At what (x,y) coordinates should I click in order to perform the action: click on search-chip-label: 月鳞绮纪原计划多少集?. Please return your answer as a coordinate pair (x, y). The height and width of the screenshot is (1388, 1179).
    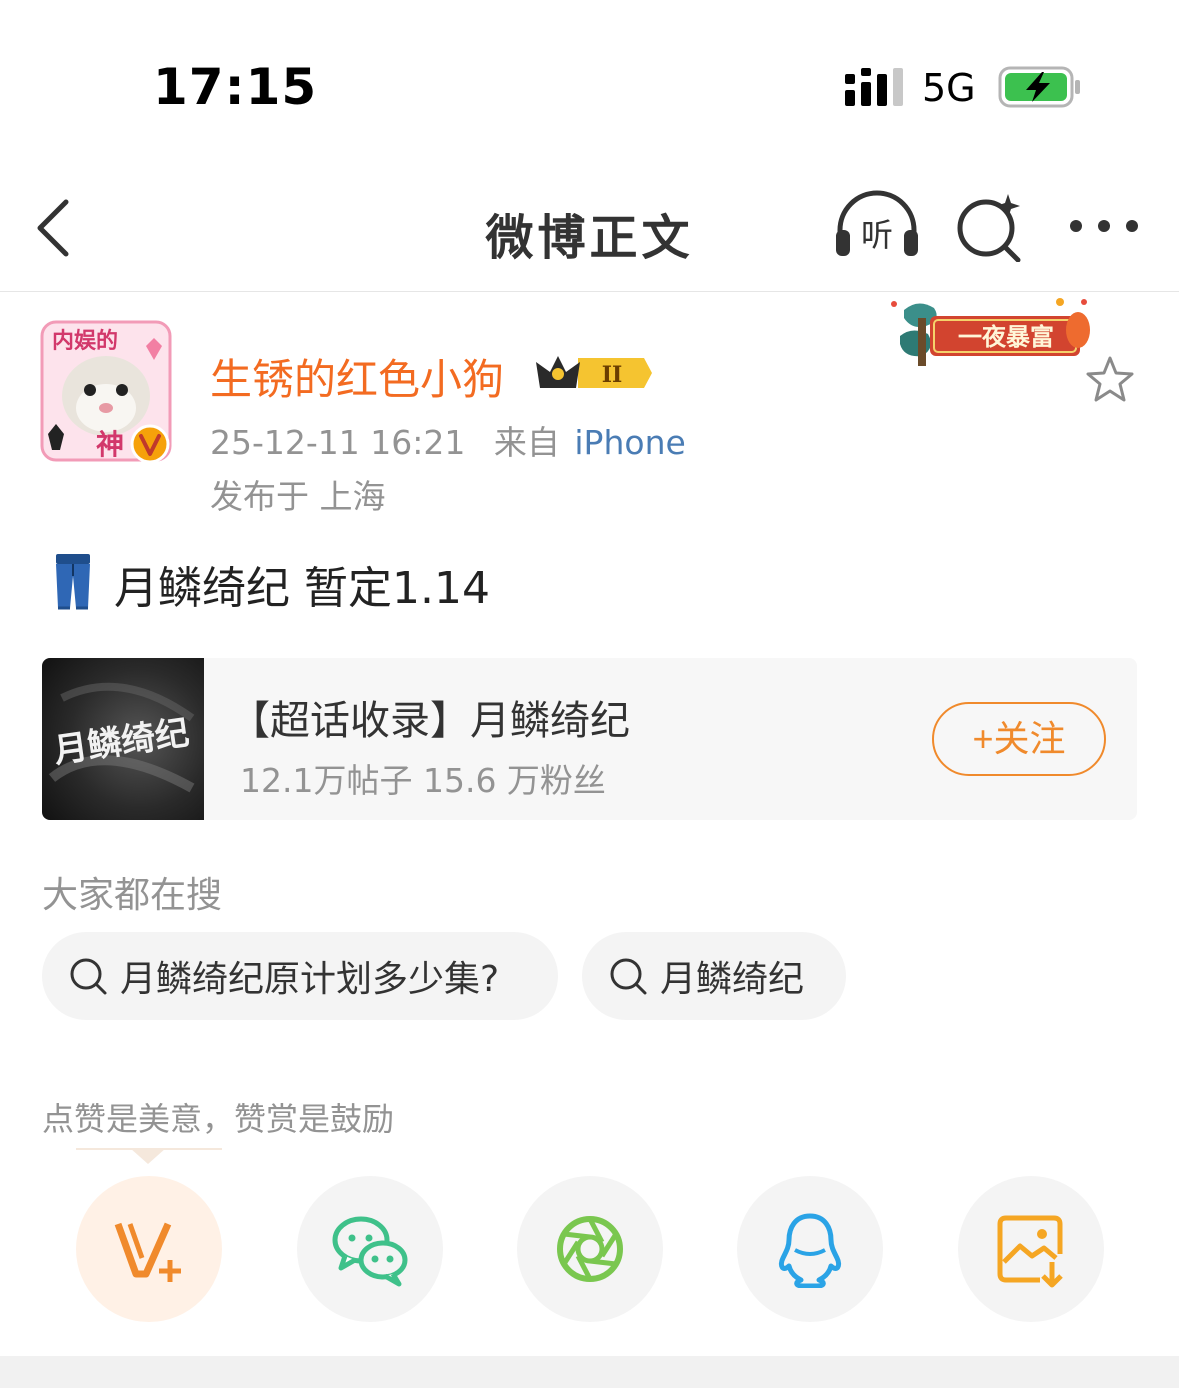
    Looking at the image, I should click on (310, 979).